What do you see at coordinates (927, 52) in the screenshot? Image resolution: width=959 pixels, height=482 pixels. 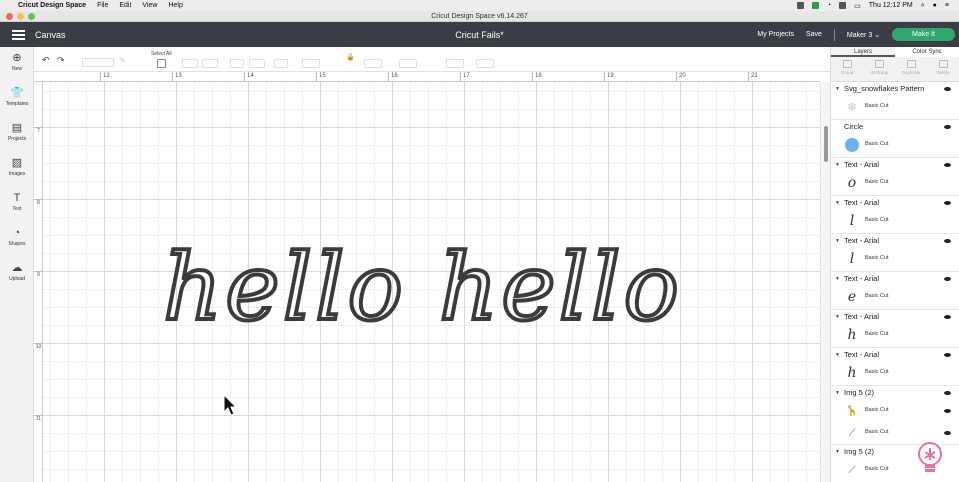 I see `tab-color-sync: Color Sync` at bounding box center [927, 52].